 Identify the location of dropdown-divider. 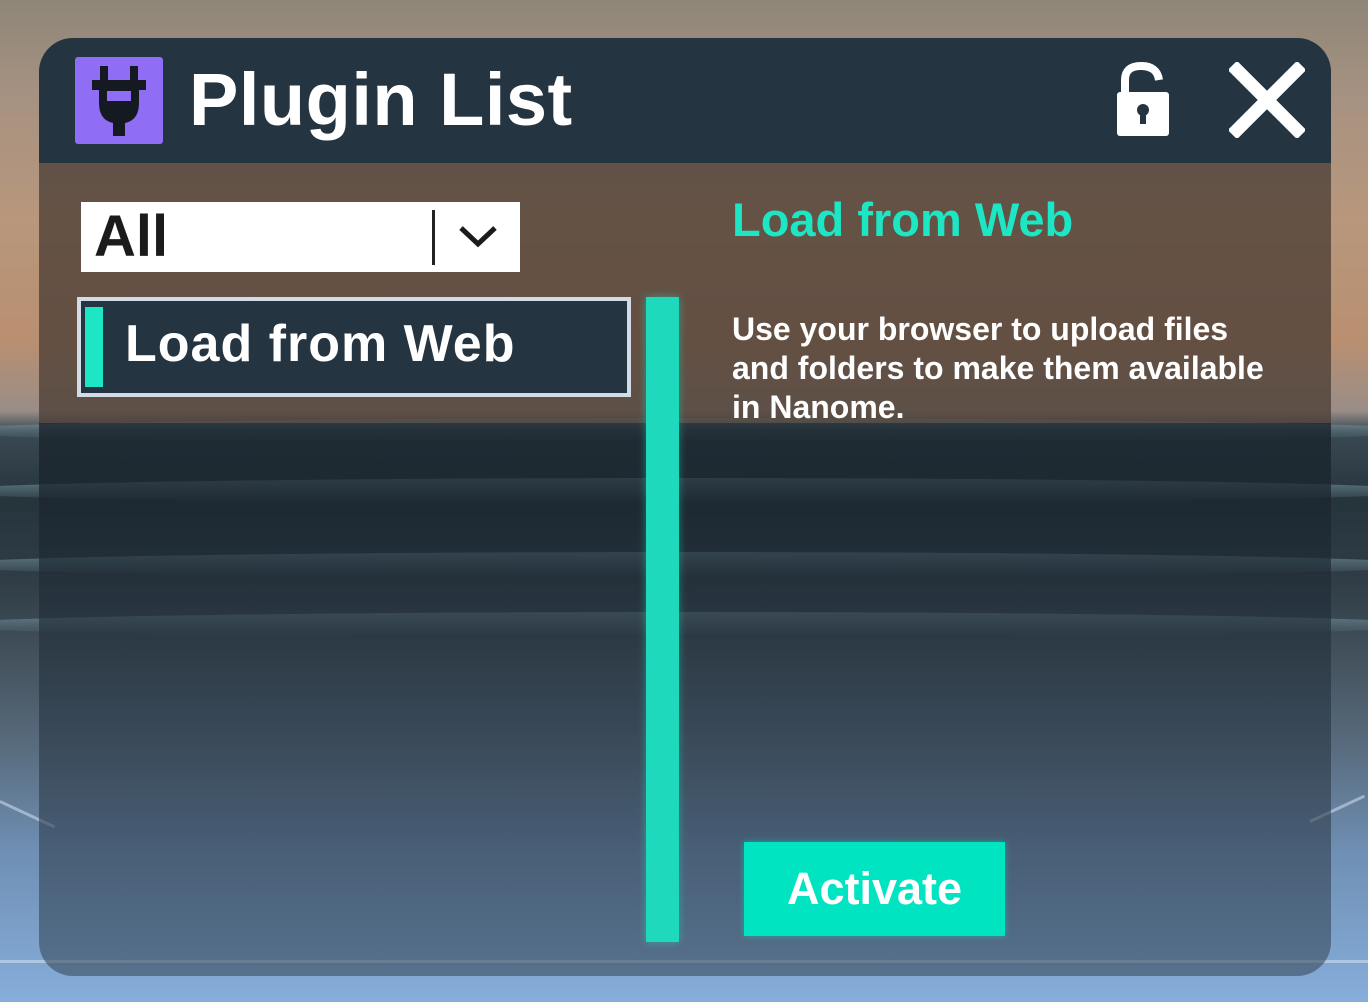
(433, 237).